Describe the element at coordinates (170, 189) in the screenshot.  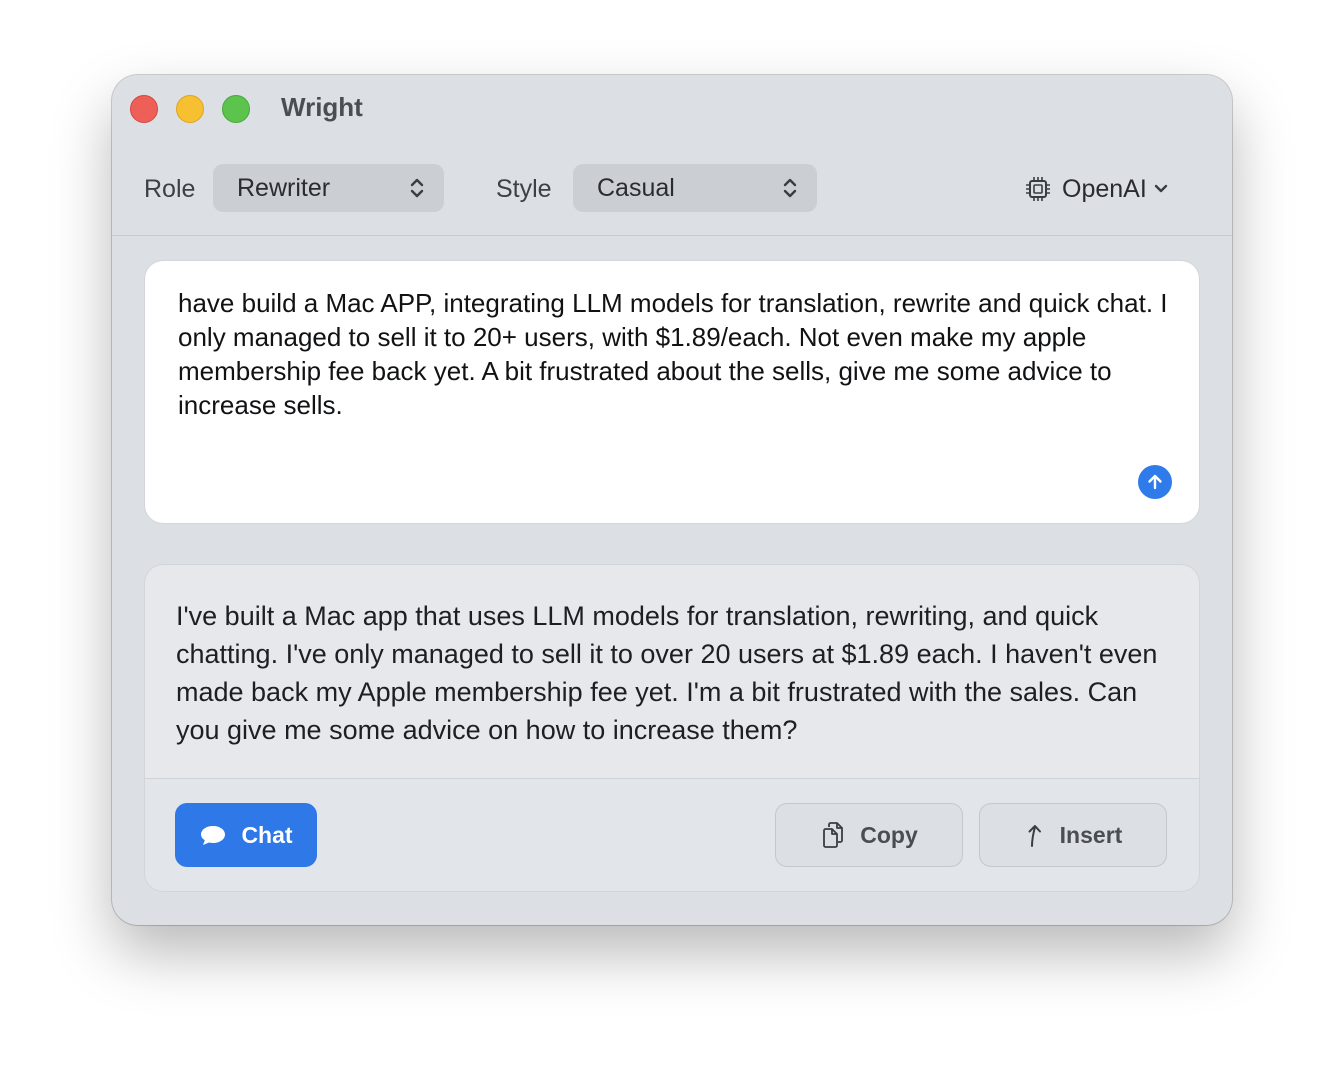
I see `role-label: Role` at that location.